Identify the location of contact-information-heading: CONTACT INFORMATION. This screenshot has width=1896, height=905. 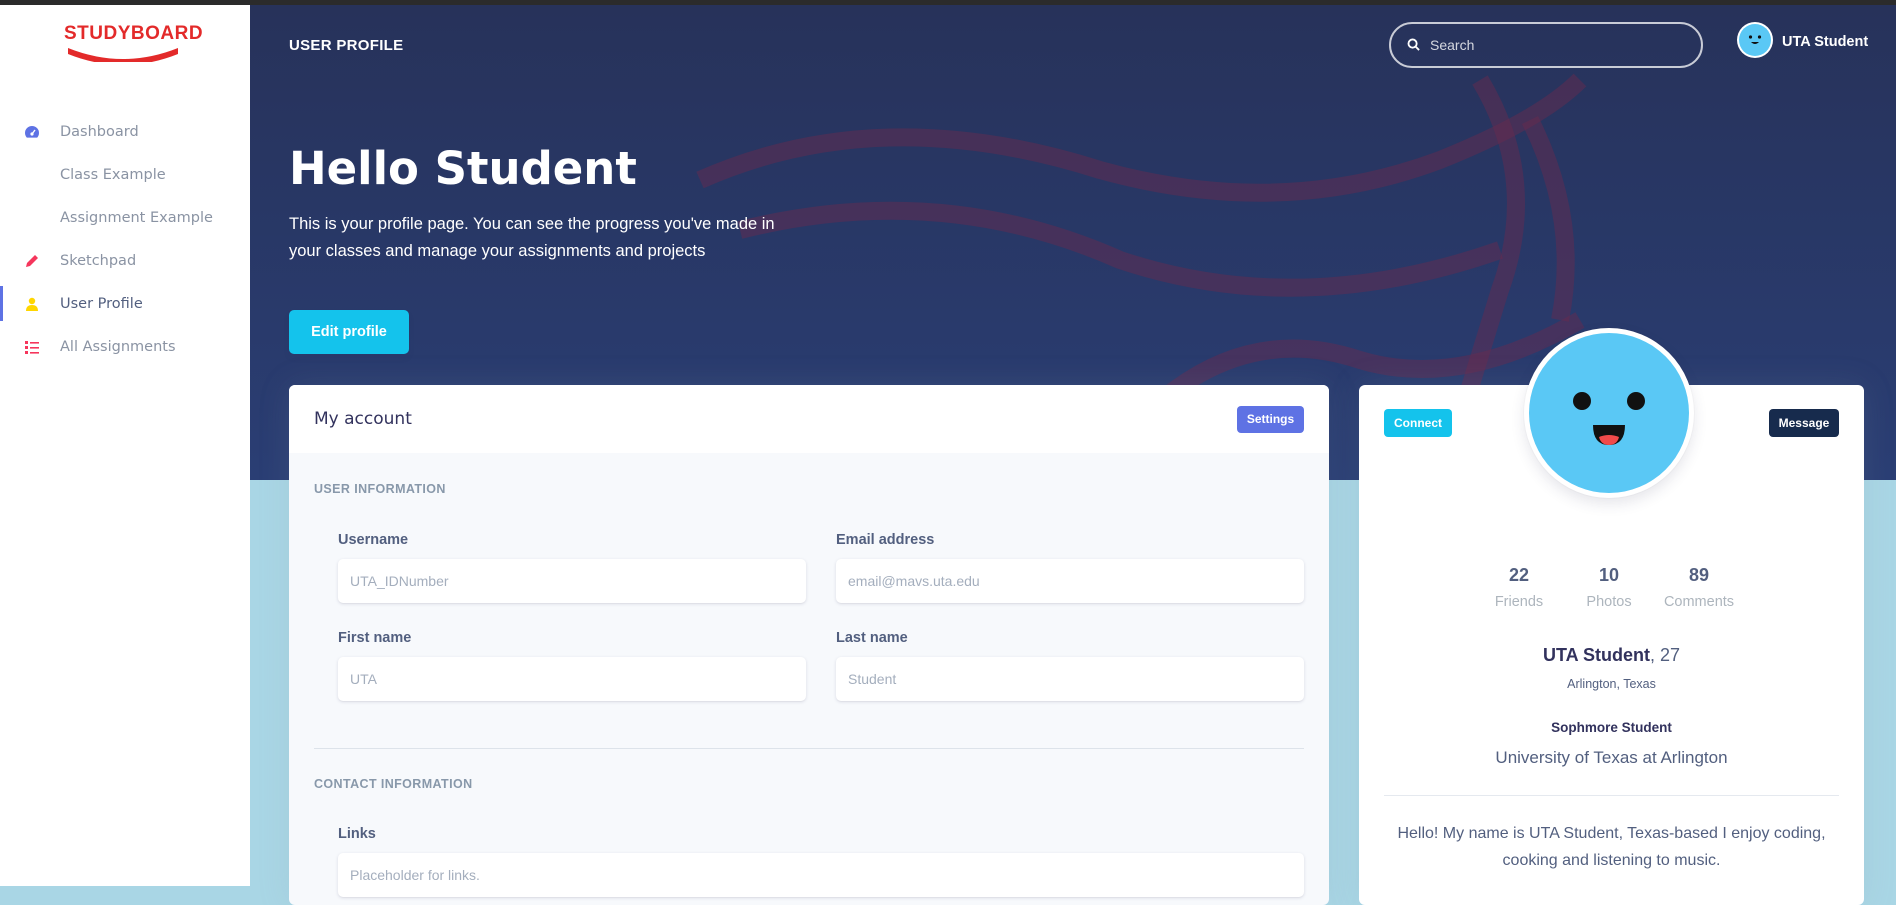
(393, 784).